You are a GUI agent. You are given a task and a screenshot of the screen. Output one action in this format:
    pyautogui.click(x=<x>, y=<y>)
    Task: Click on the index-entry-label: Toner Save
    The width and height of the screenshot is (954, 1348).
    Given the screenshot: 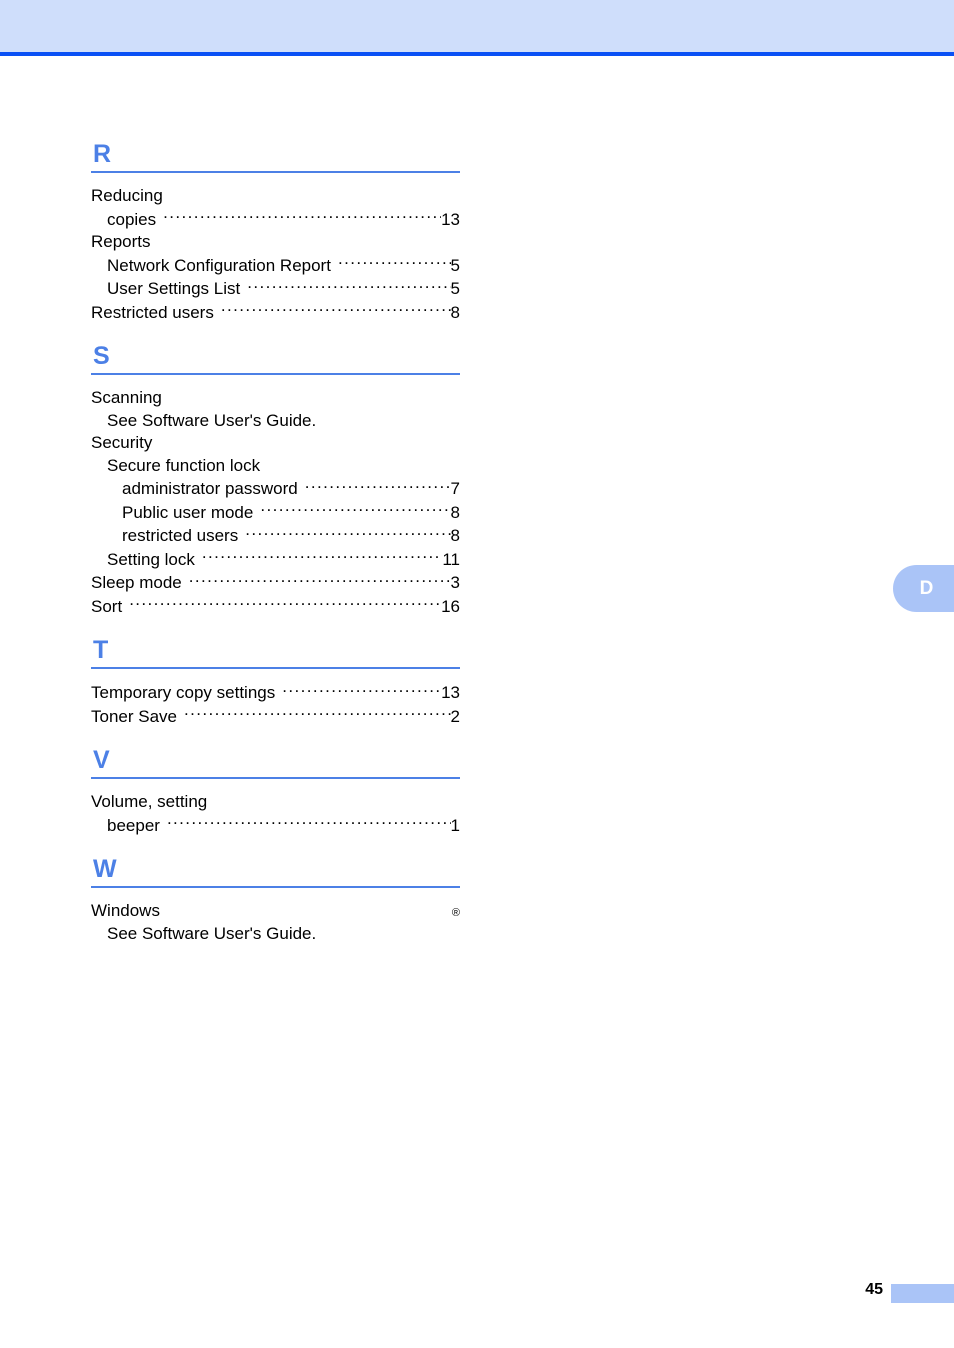 What is the action you would take?
    pyautogui.click(x=134, y=716)
    